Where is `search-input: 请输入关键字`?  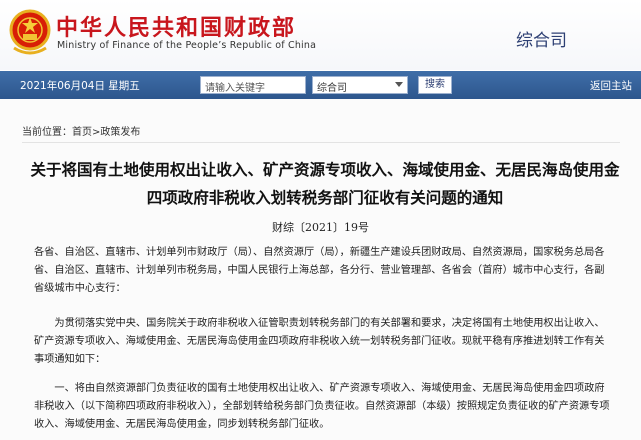
search-input: 请输入关键字 is located at coordinates (253, 85).